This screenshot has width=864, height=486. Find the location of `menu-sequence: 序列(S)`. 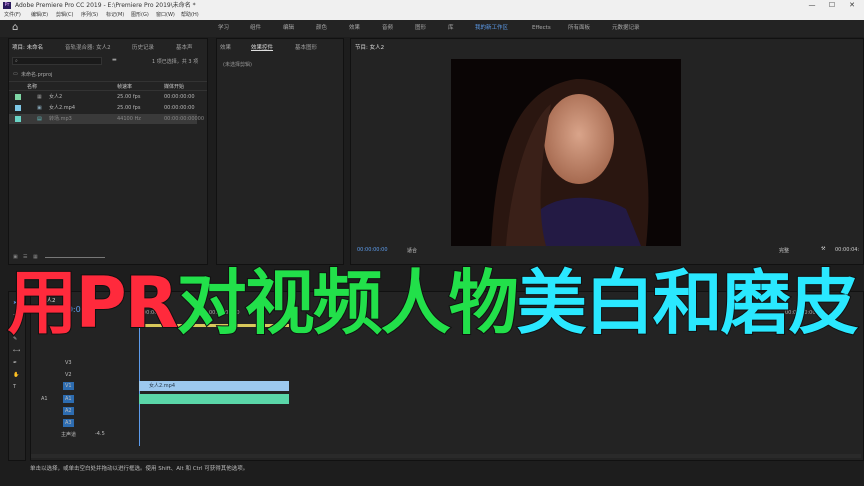

menu-sequence: 序列(S) is located at coordinates (89, 15).